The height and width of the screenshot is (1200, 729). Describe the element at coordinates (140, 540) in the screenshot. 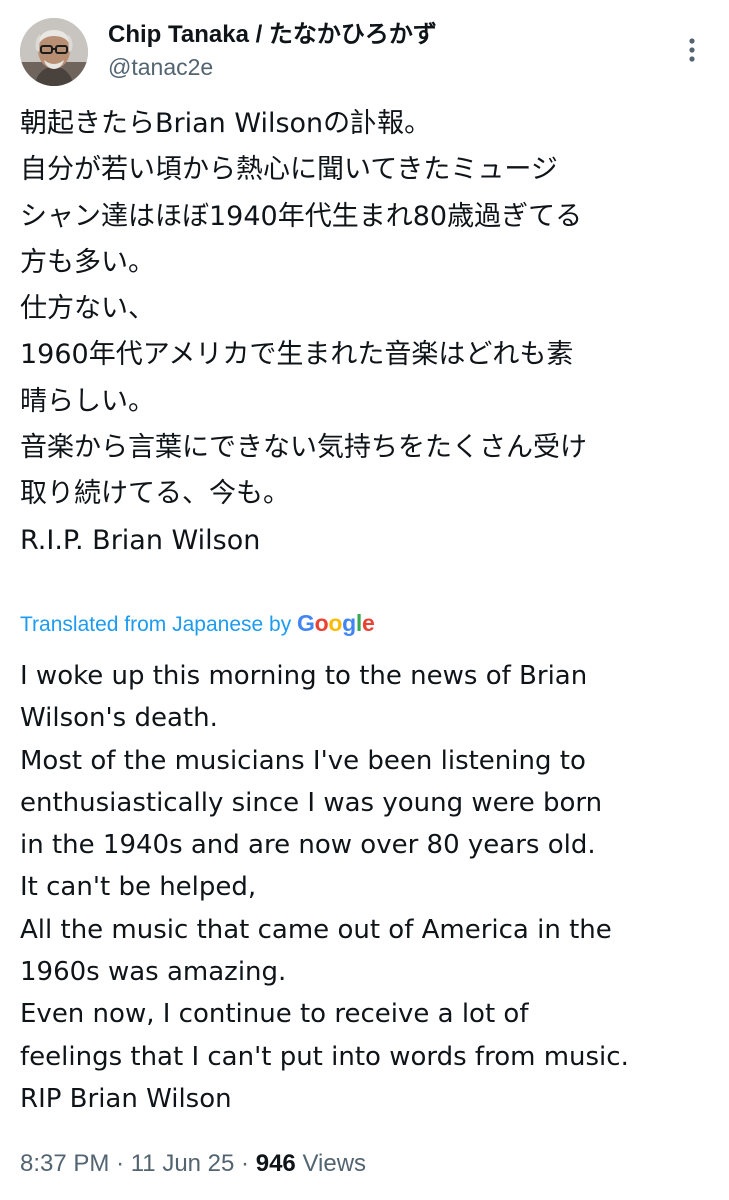

I see `tweet-text-line: R.I.P. Brian Wilson` at that location.